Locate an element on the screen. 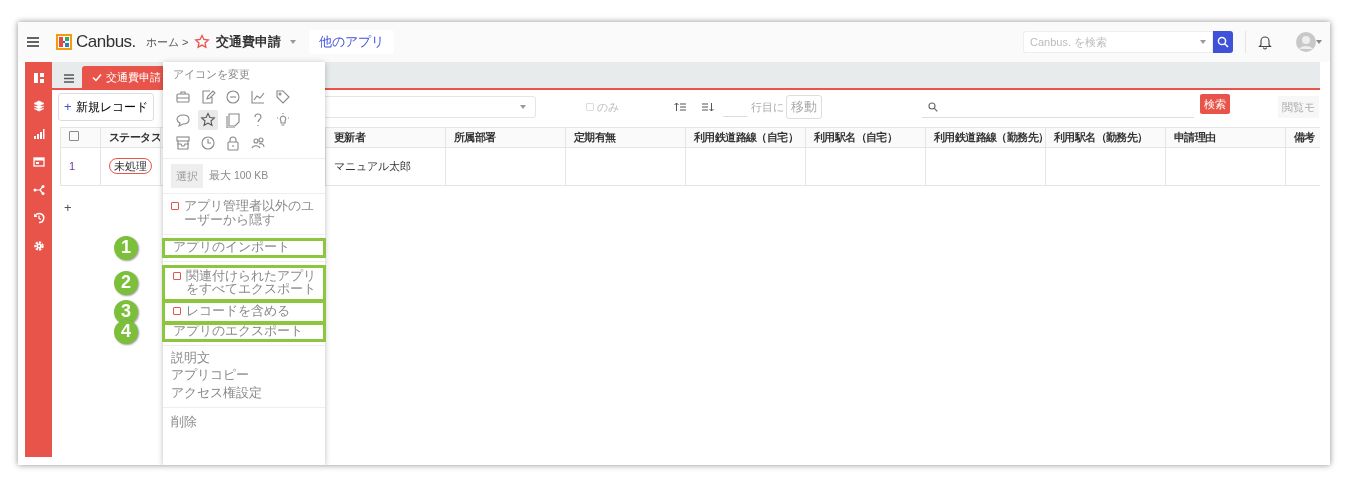 This screenshot has height=487, width=1350. bar-chart-icon is located at coordinates (38, 134).